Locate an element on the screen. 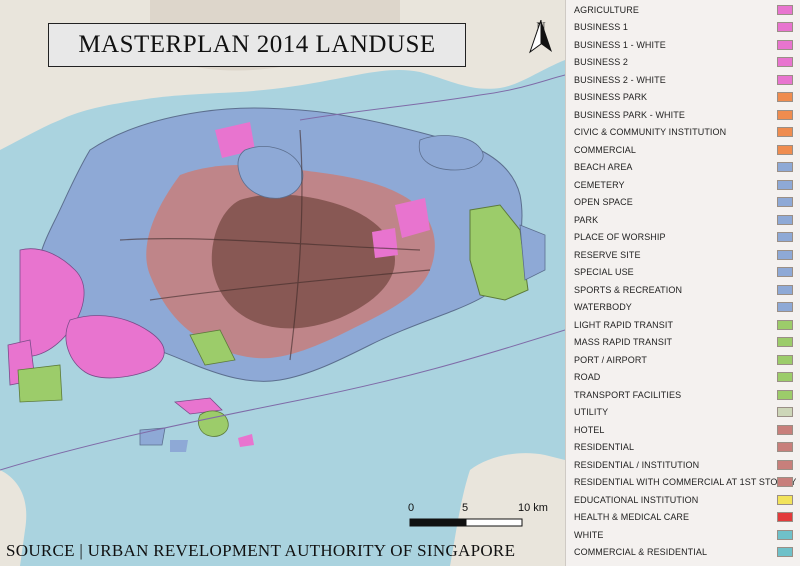 The width and height of the screenshot is (800, 566). legend-item: SPECIAL USE is located at coordinates (683, 273).